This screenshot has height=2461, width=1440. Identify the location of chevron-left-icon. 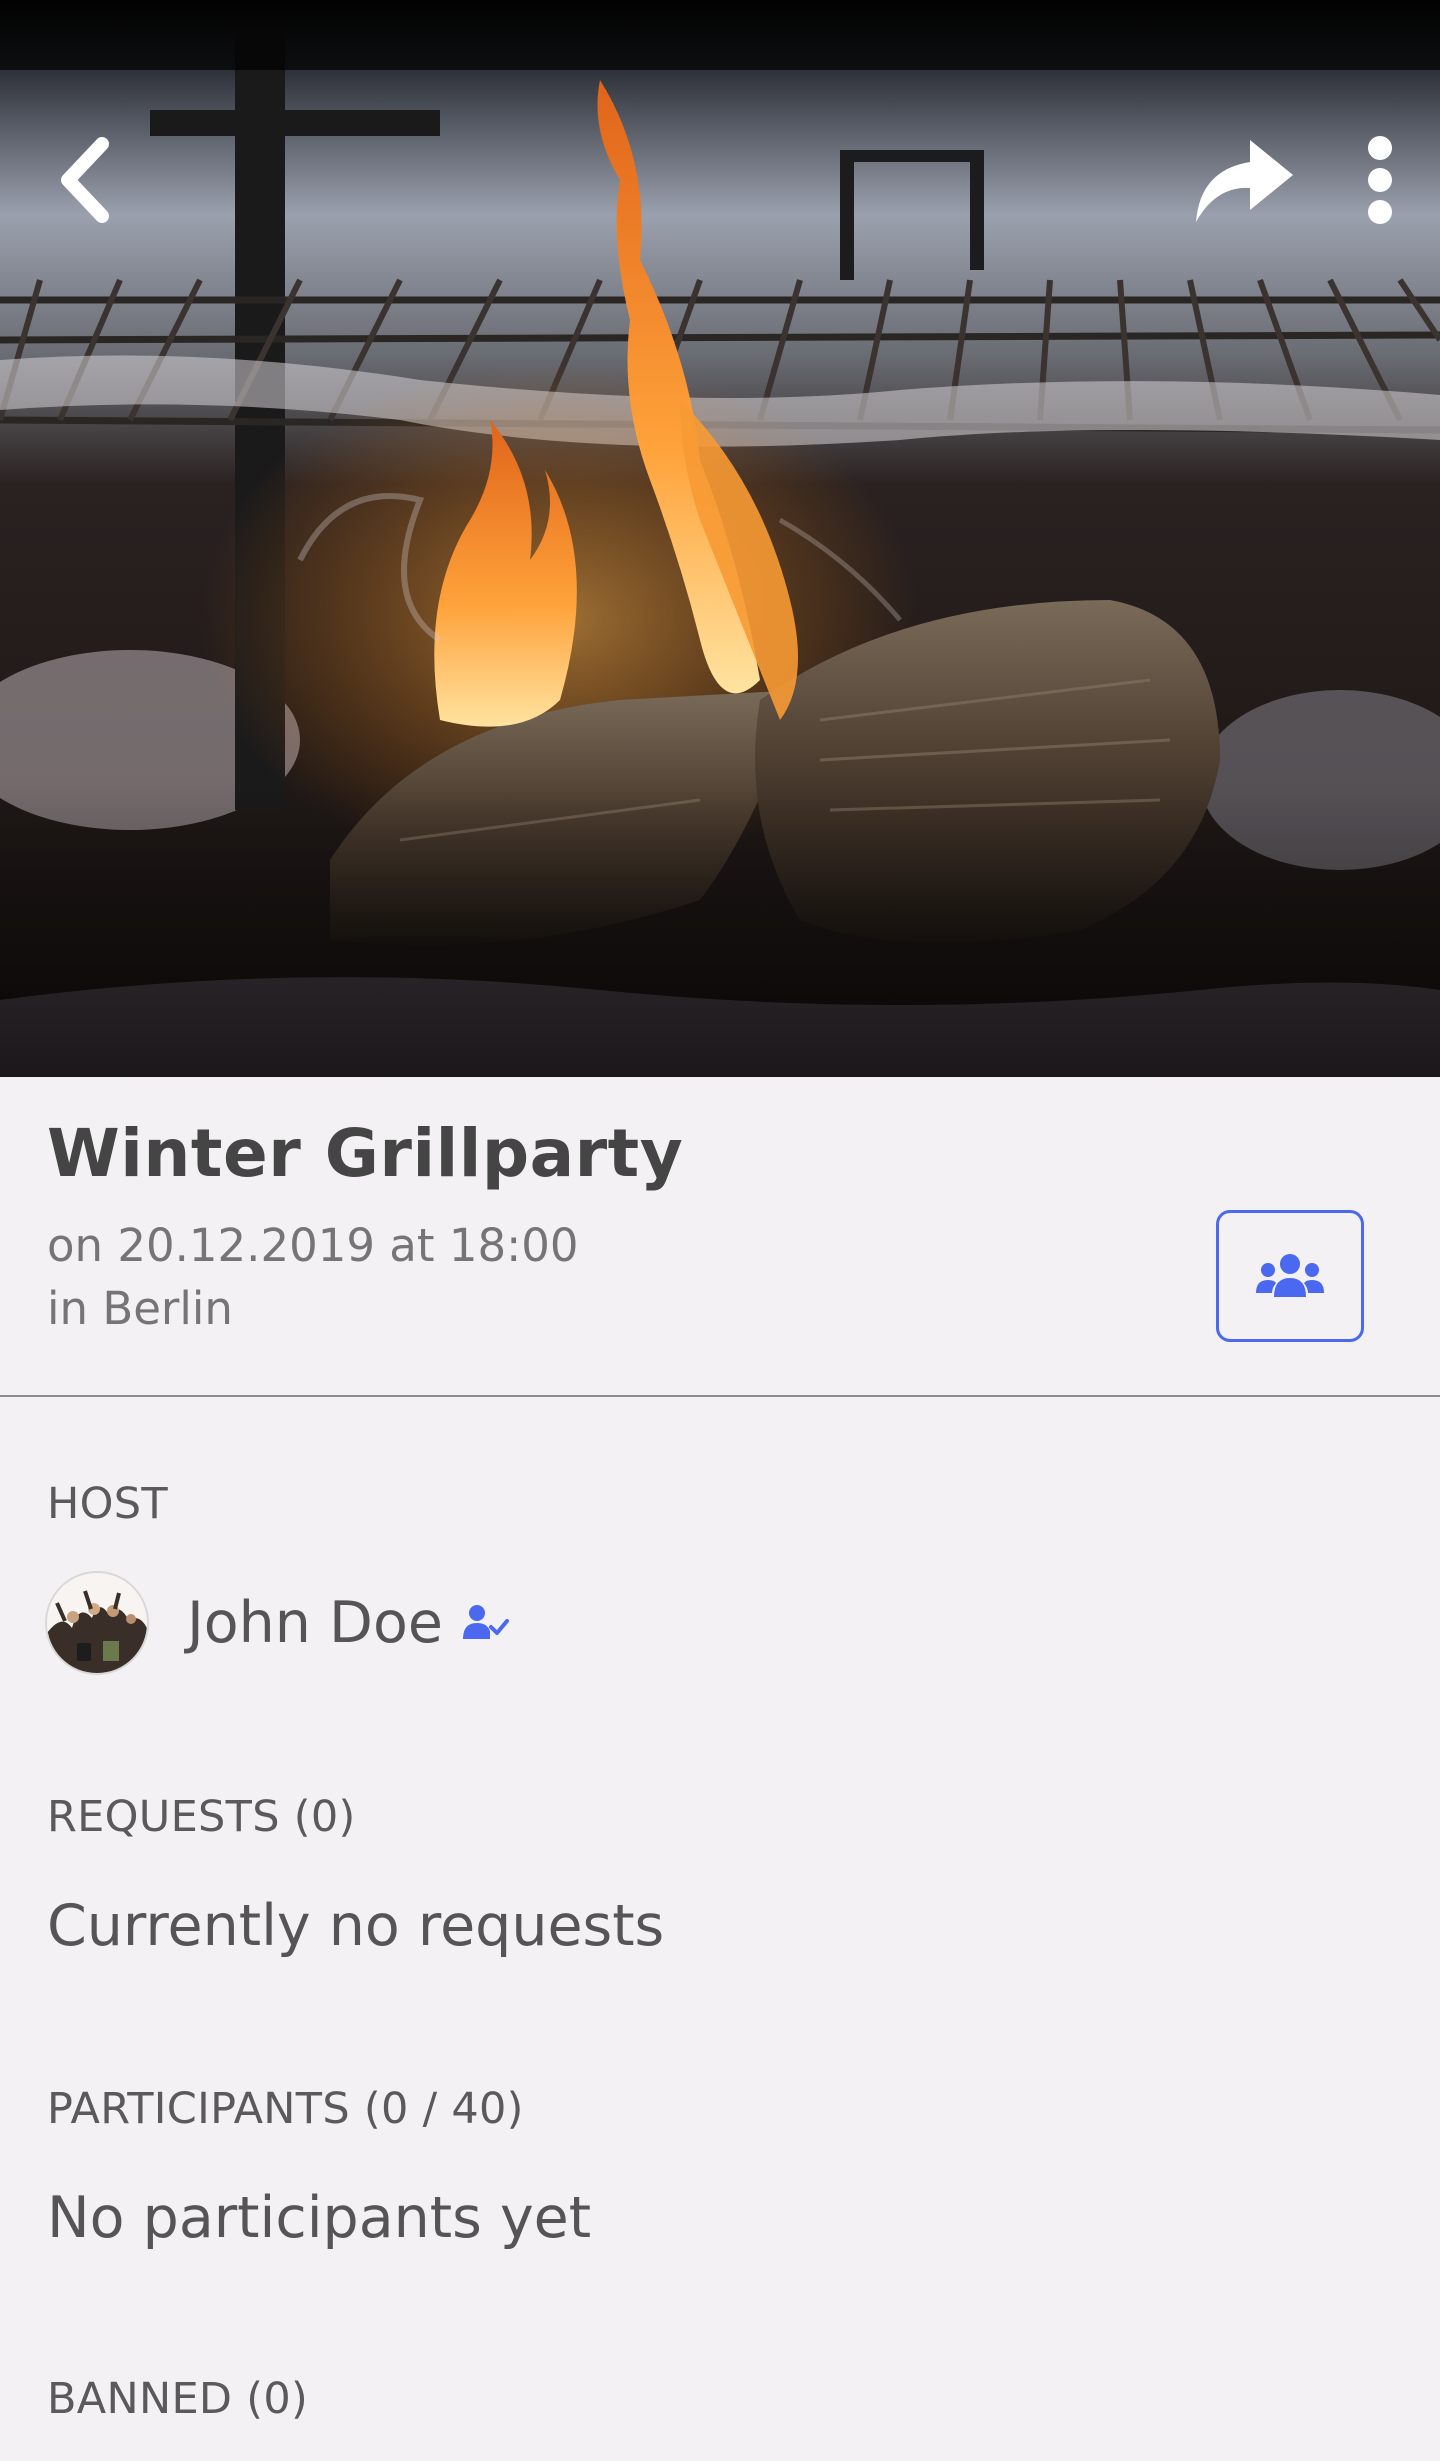
(85, 180).